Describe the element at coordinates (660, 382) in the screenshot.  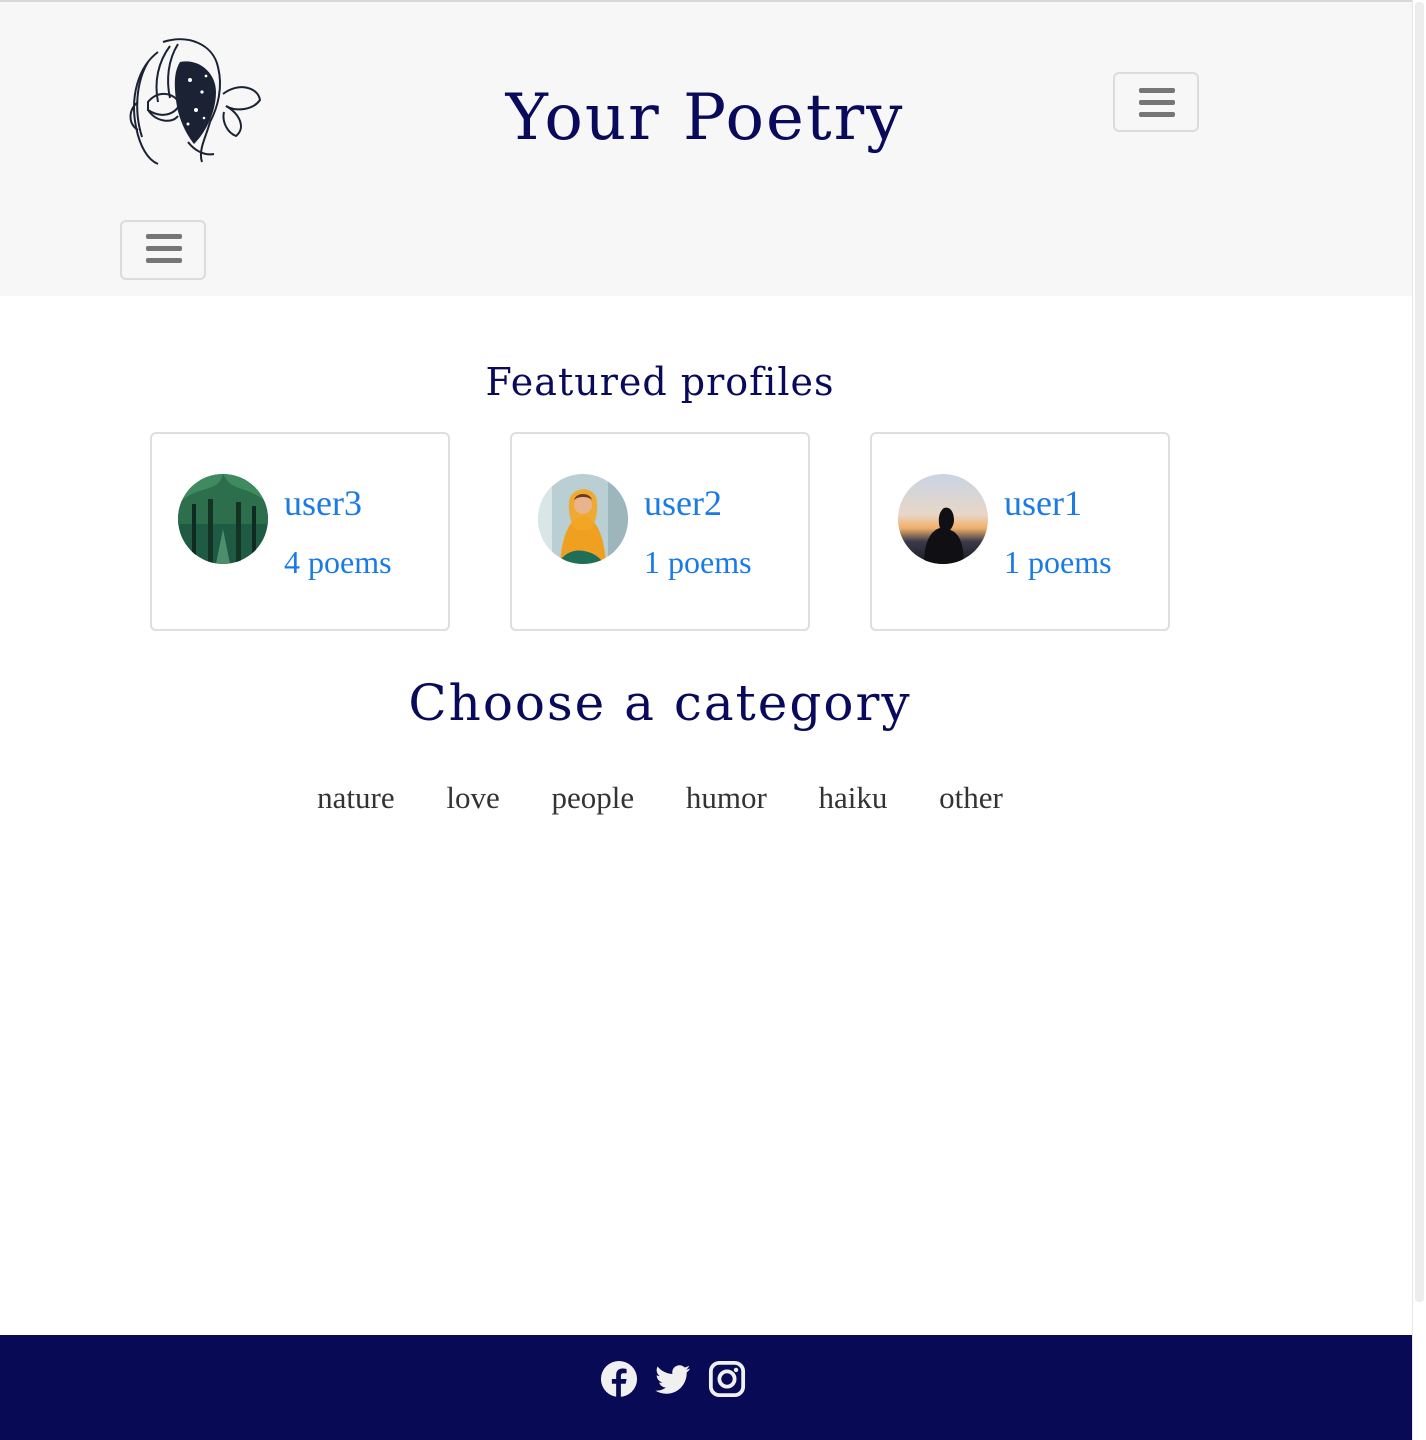
I see `featured-profiles-heading: Featured profiles` at that location.